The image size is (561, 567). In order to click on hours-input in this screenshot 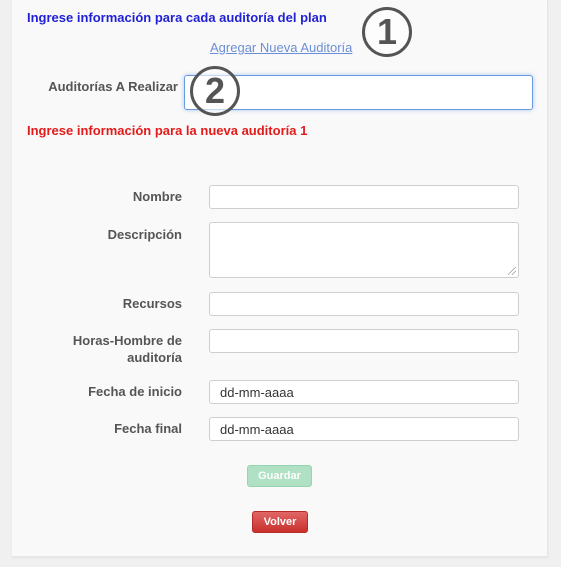, I will do `click(364, 341)`.